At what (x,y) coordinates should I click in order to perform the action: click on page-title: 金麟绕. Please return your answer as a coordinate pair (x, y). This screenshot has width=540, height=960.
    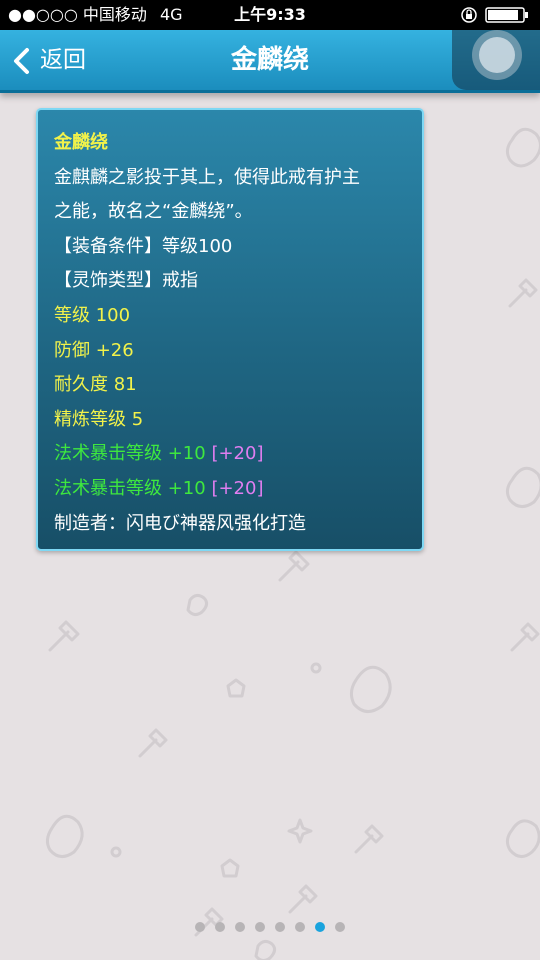
    Looking at the image, I should click on (269, 60).